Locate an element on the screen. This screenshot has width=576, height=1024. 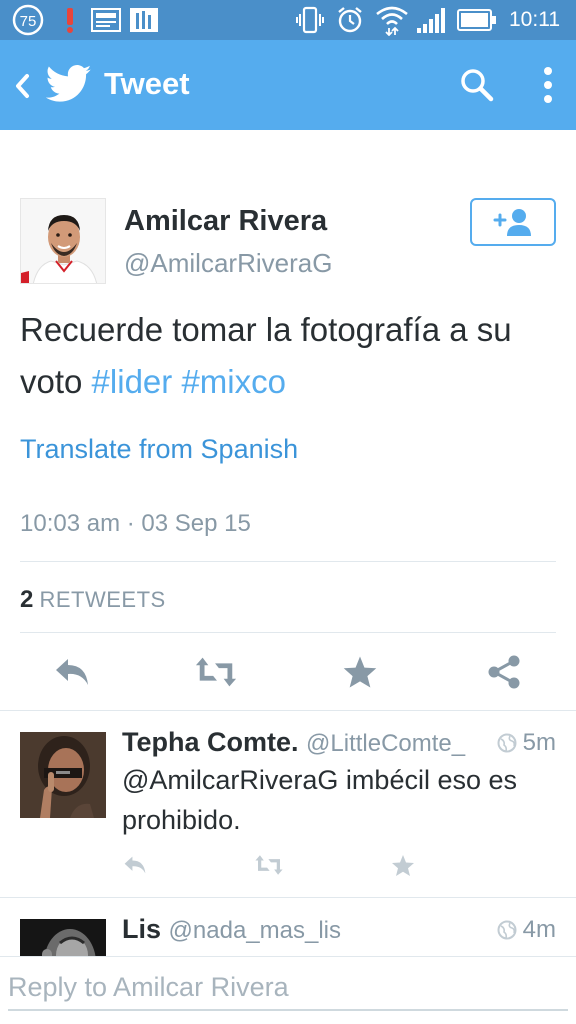
wifi-icon is located at coordinates (392, 20).